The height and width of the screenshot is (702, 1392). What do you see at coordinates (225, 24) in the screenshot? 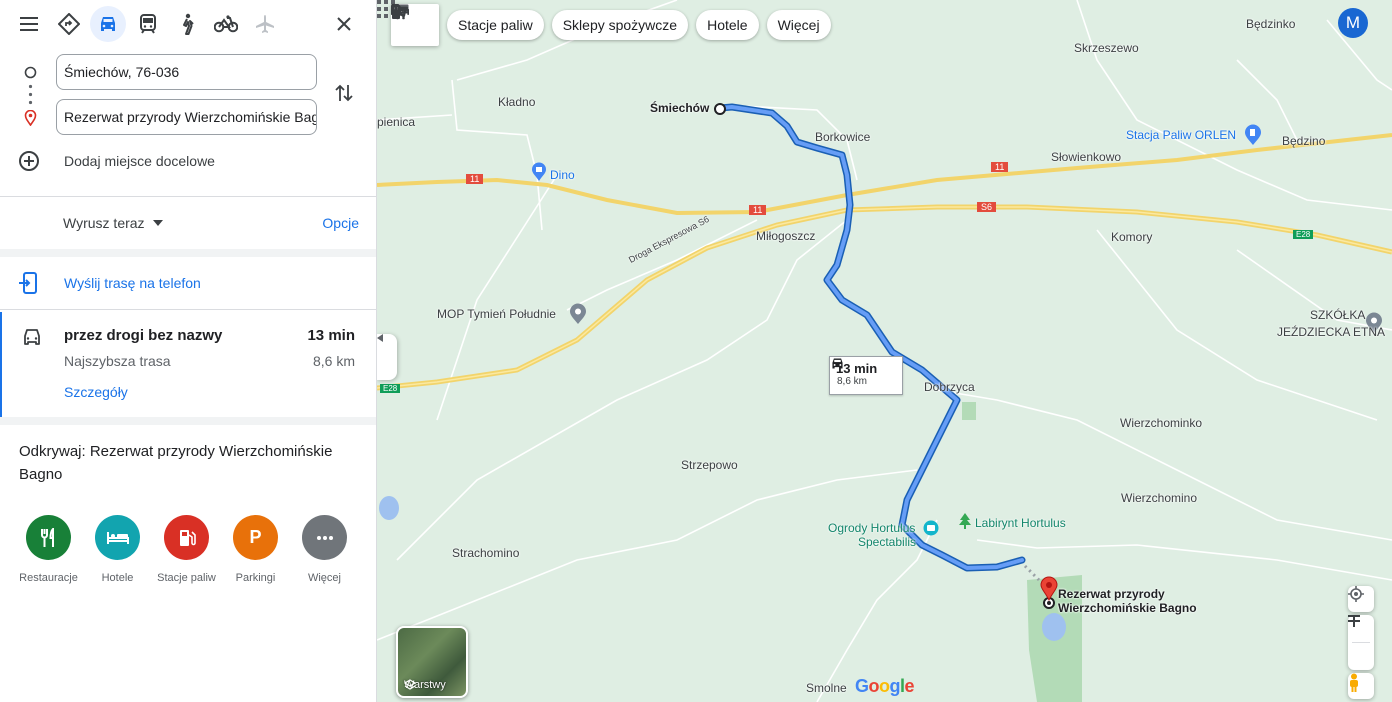
I see `mode-bike-button` at bounding box center [225, 24].